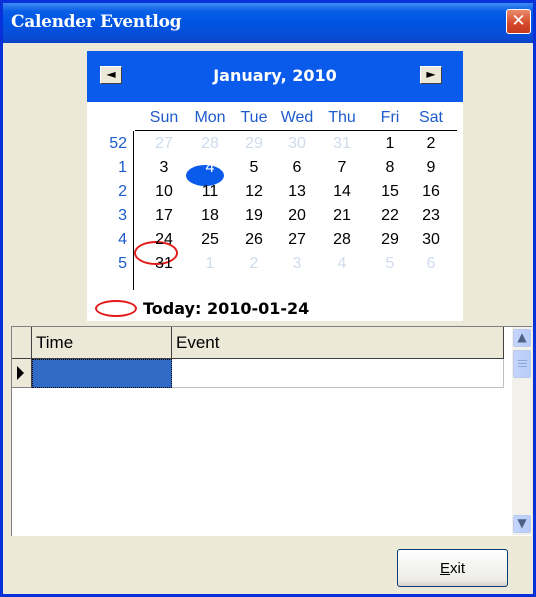  Describe the element at coordinates (96, 22) in the screenshot. I see `window-title: Calender Eventlog` at that location.